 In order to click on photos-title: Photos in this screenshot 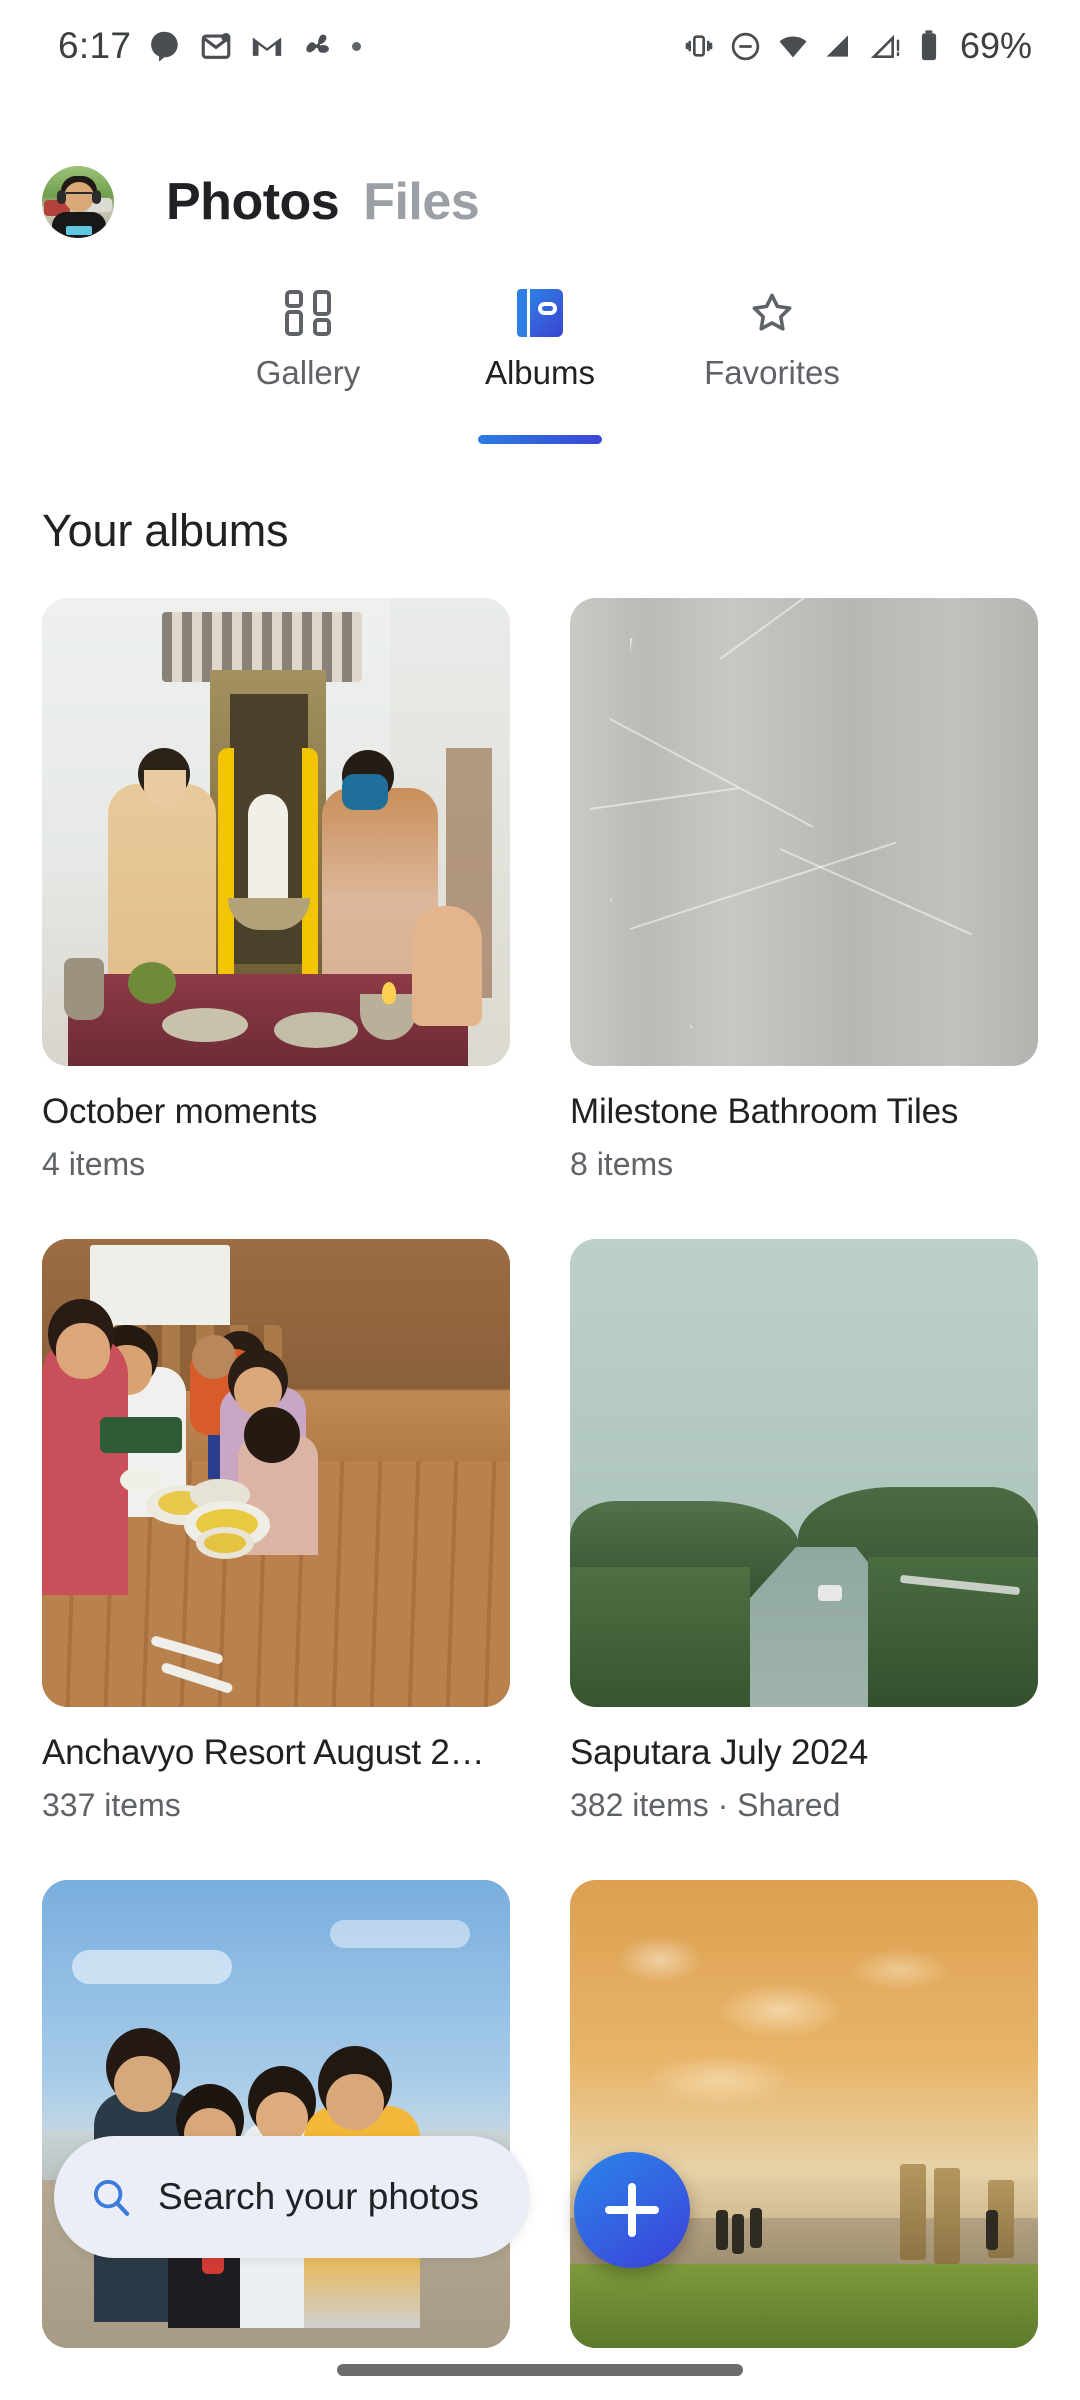, I will do `click(253, 202)`.